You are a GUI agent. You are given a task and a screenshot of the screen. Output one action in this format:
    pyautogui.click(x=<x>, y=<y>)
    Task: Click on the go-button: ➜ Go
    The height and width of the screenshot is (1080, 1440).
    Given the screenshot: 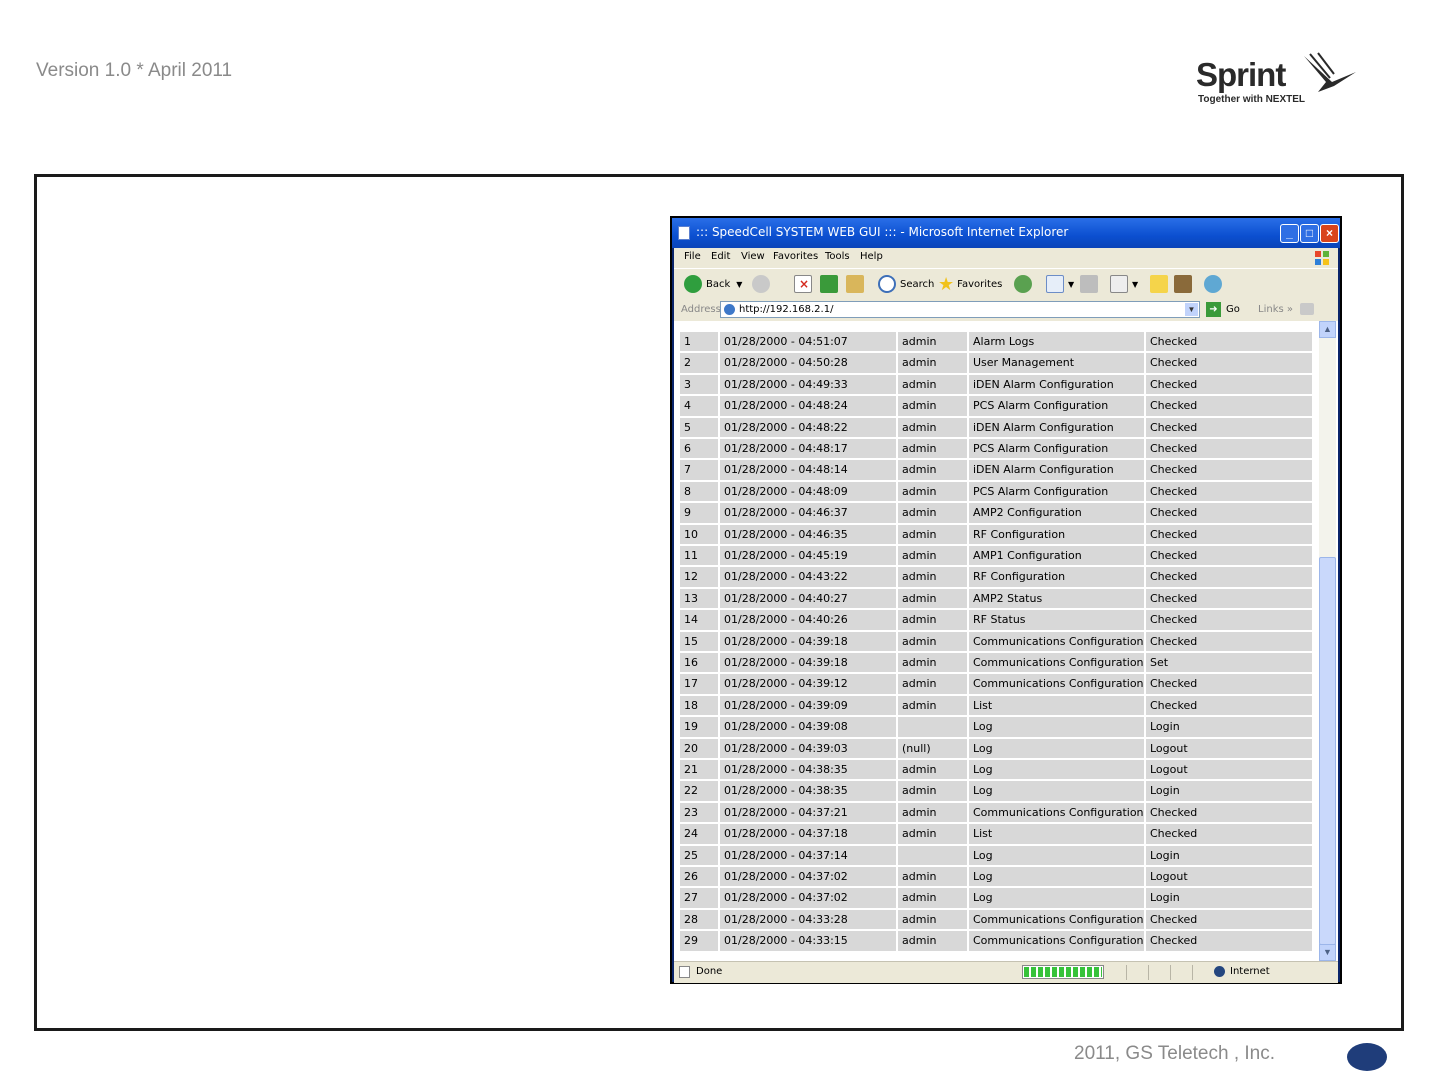 What is the action you would take?
    pyautogui.click(x=1223, y=309)
    